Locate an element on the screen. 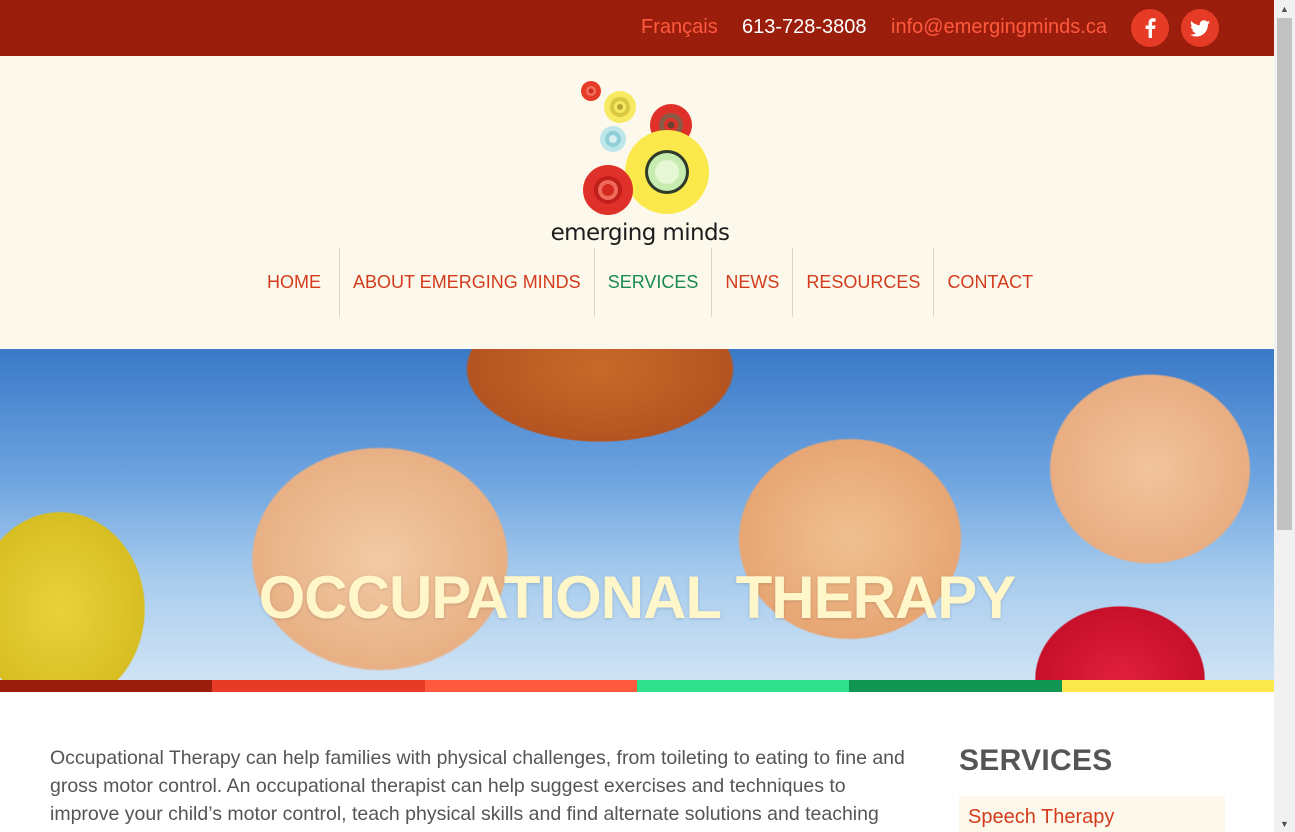 The width and height of the screenshot is (1295, 832). nav-item-services: SERVICES is located at coordinates (652, 282).